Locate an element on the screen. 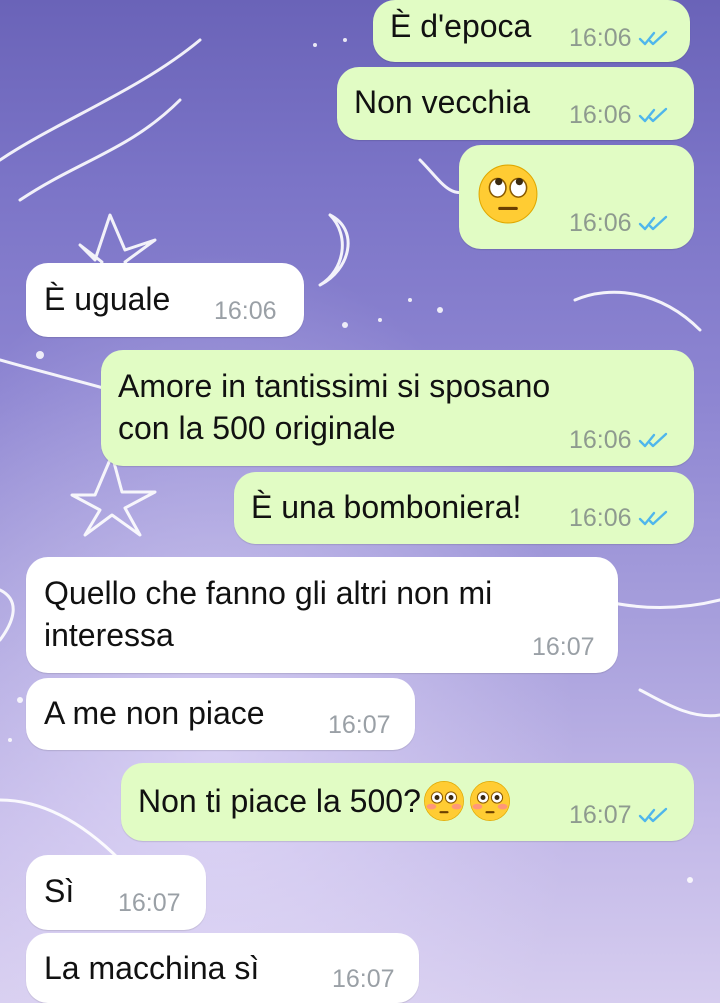 This screenshot has width=720, height=1003. message-bubble-incoming: A me non piace 16:07 is located at coordinates (220, 714).